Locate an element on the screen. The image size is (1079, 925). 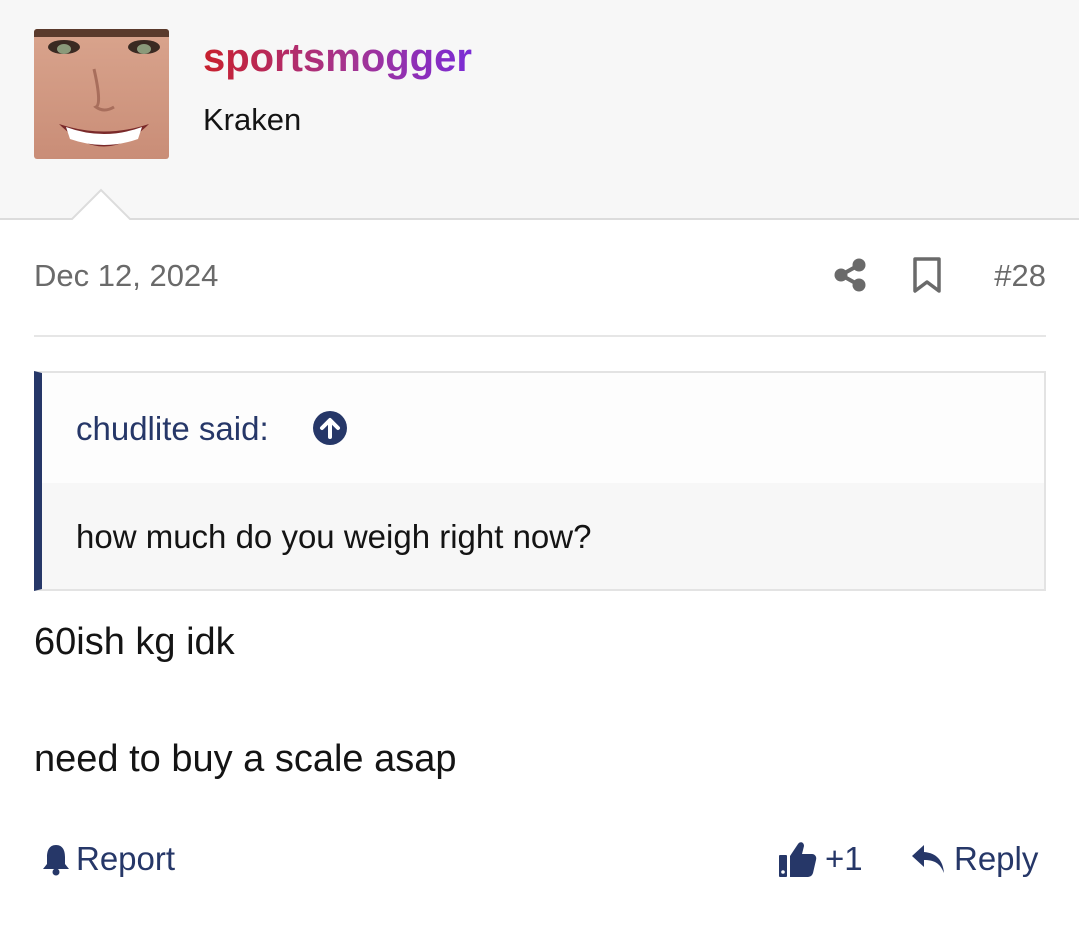
avatar-photo is located at coordinates (101, 94).